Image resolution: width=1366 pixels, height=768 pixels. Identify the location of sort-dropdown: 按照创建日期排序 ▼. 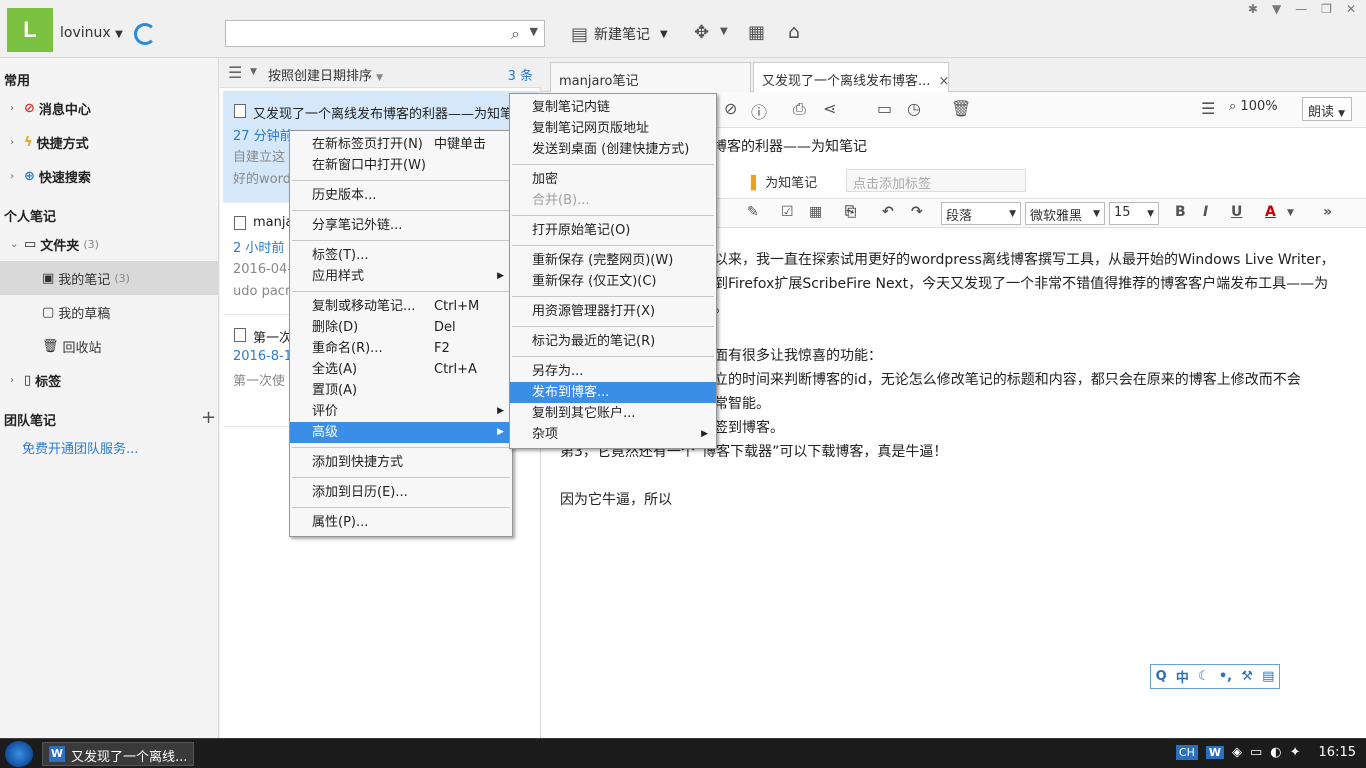
(325, 74).